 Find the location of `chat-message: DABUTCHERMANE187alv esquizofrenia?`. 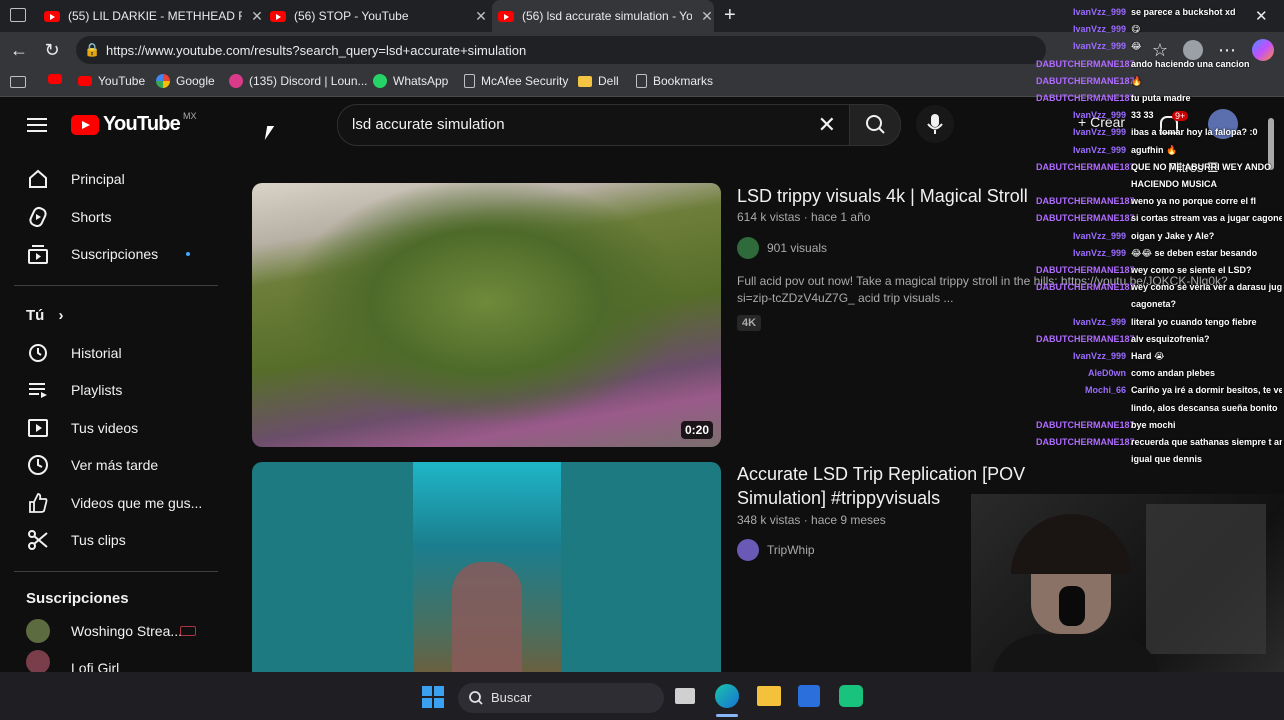

chat-message: DABUTCHERMANE187alv esquizofrenia? is located at coordinates (1159, 339).